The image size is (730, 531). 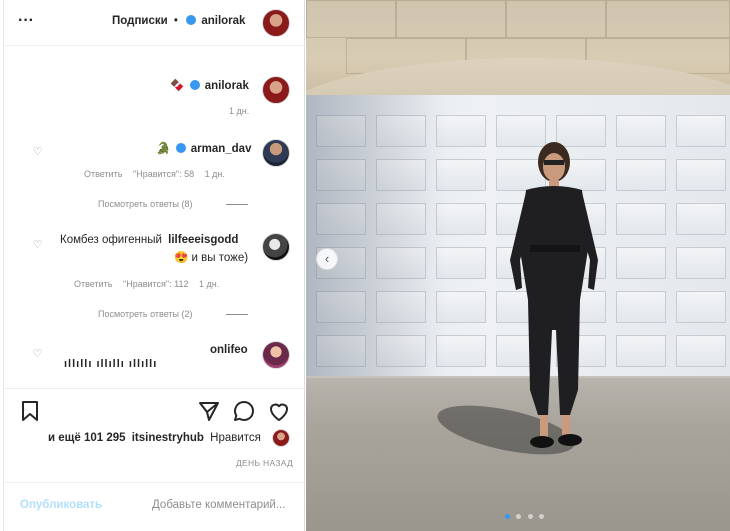 What do you see at coordinates (168, 438) in the screenshot?
I see `liked-by-user: itsinestryhub` at bounding box center [168, 438].